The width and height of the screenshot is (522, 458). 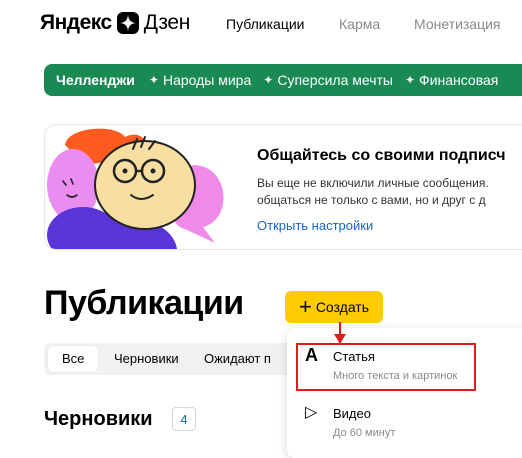 I want to click on challenge-item: ✦ Народы мира, so click(x=200, y=80).